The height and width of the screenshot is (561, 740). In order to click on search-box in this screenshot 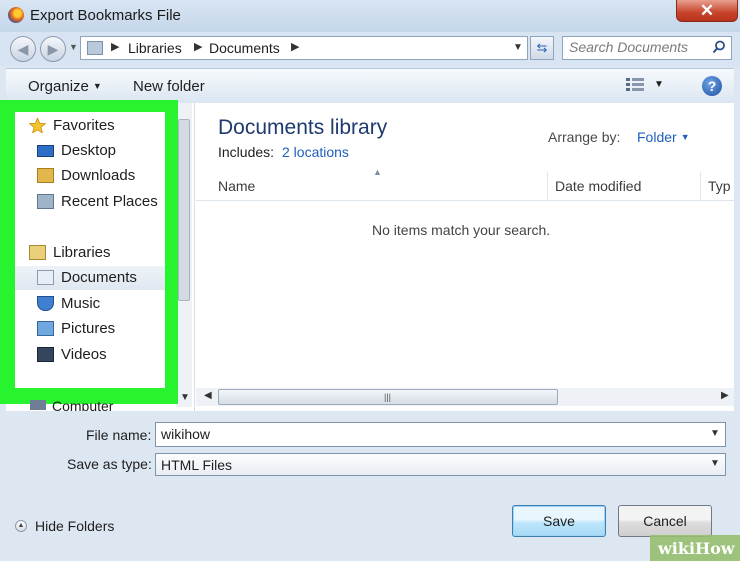, I will do `click(647, 48)`.